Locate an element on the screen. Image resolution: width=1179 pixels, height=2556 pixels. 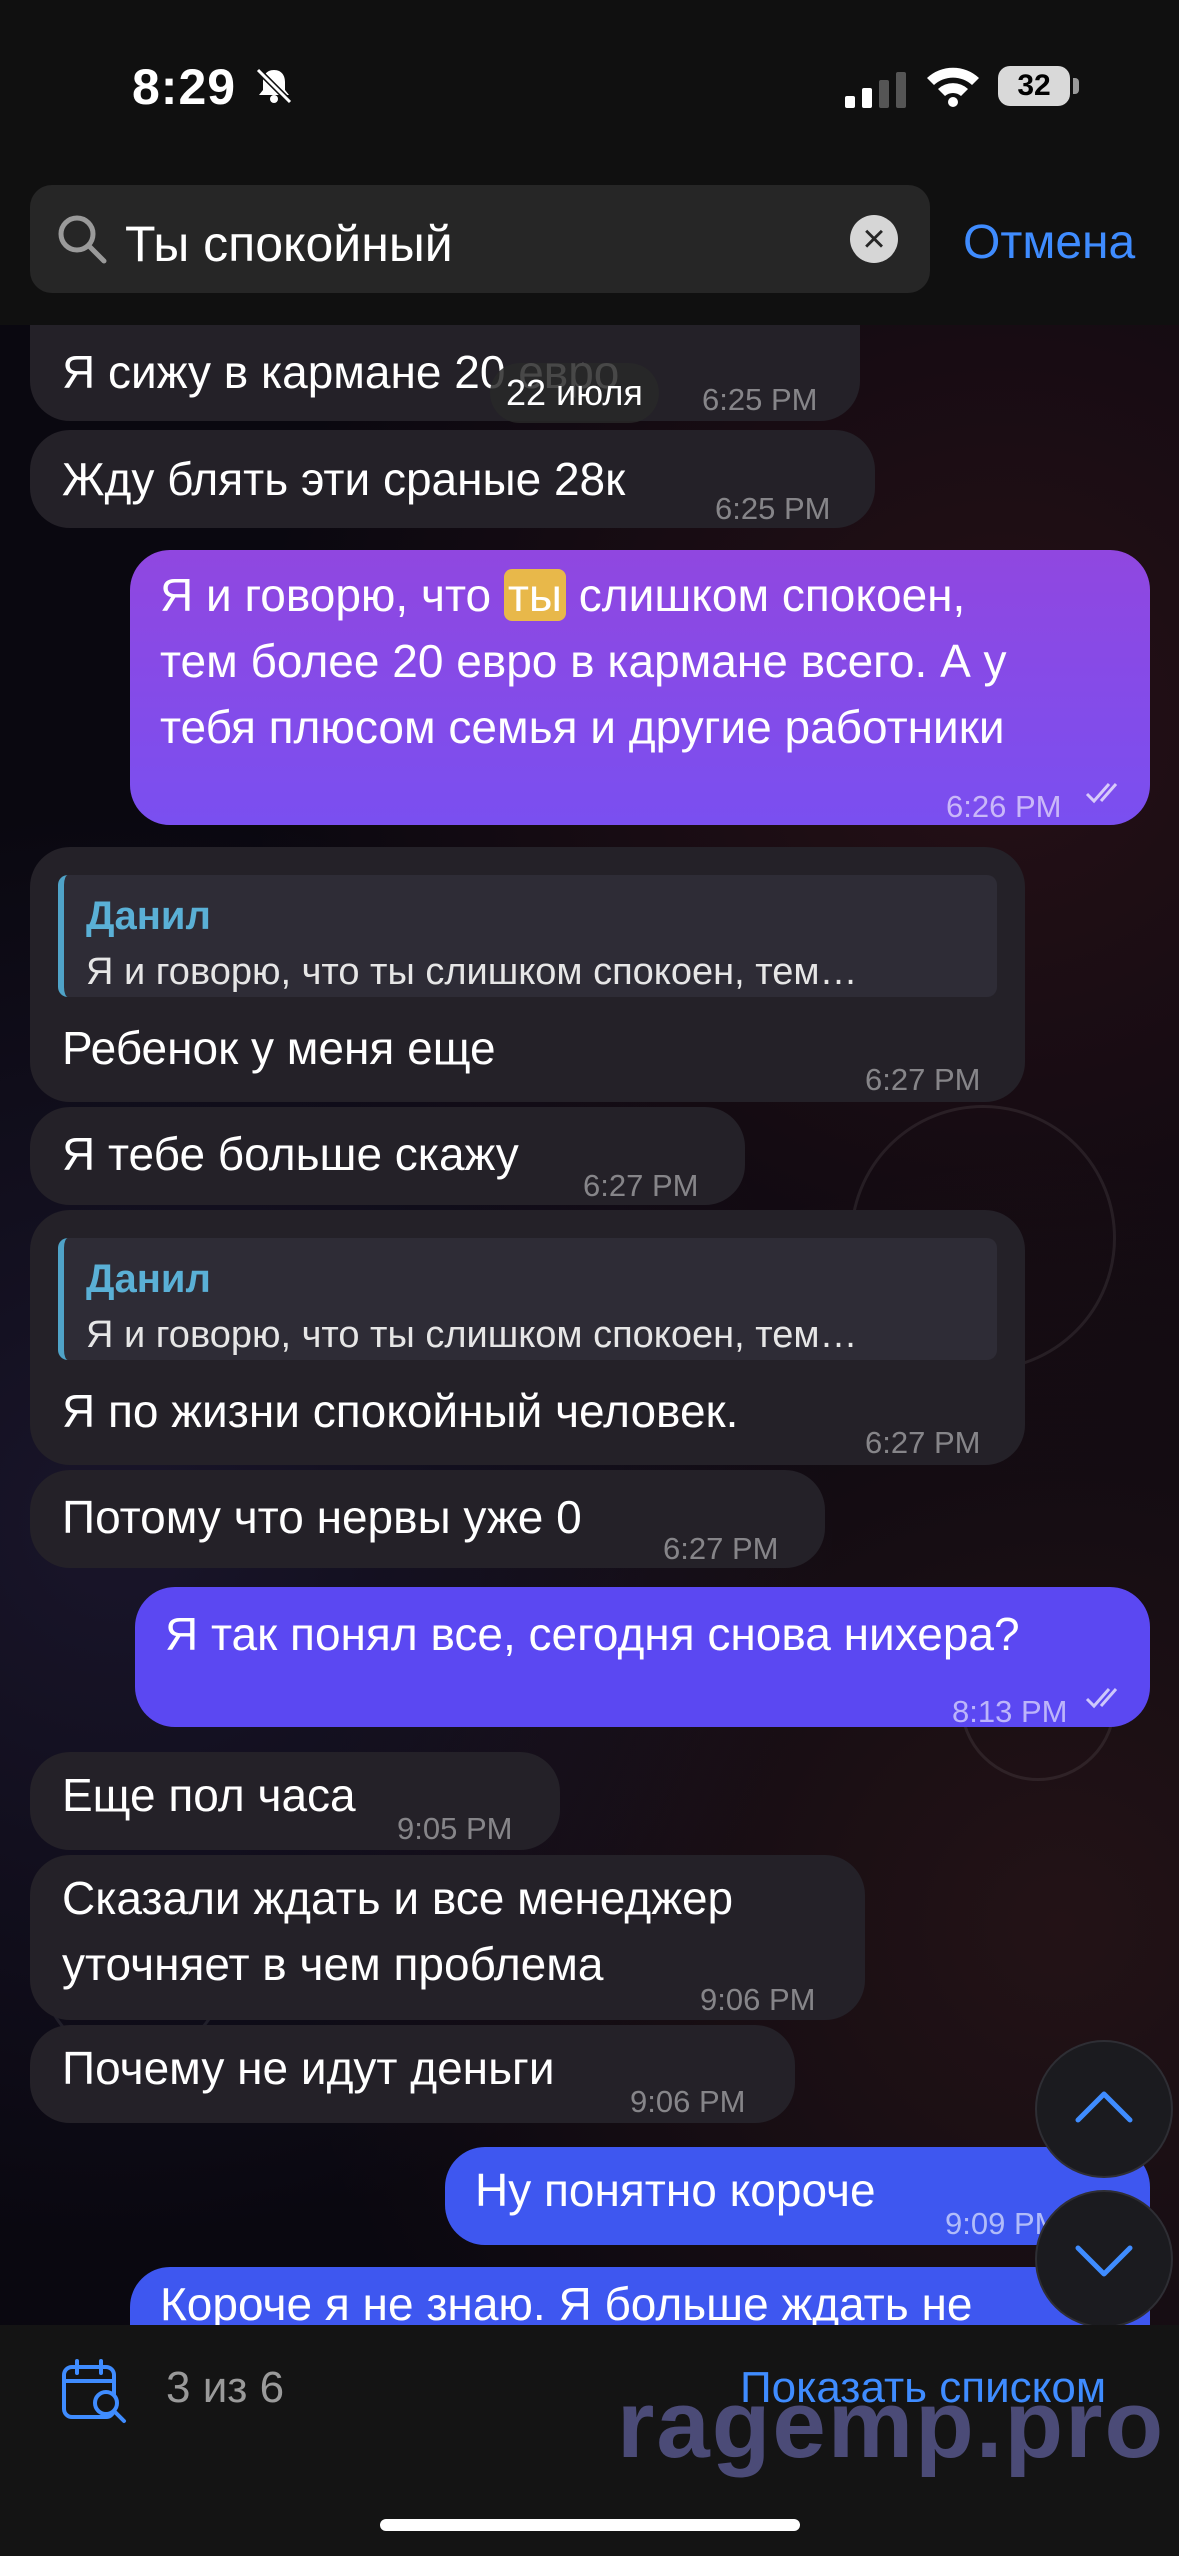
search-icon is located at coordinates (82, 239).